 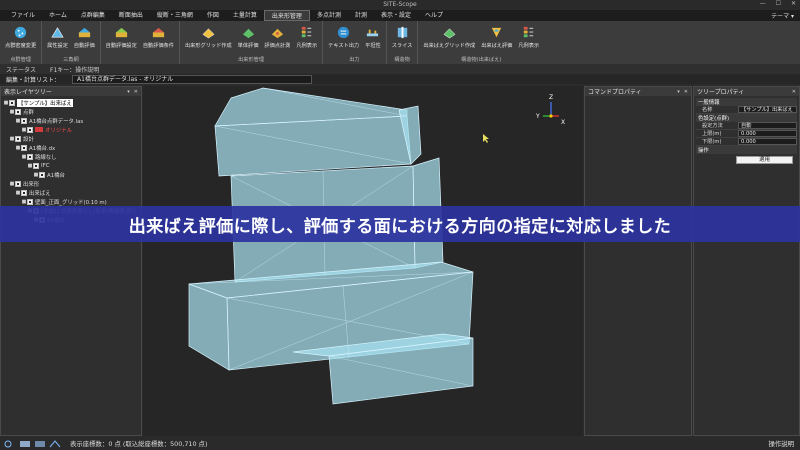 I want to click on menu-view-settings: 表示・設定, so click(x=396, y=15).